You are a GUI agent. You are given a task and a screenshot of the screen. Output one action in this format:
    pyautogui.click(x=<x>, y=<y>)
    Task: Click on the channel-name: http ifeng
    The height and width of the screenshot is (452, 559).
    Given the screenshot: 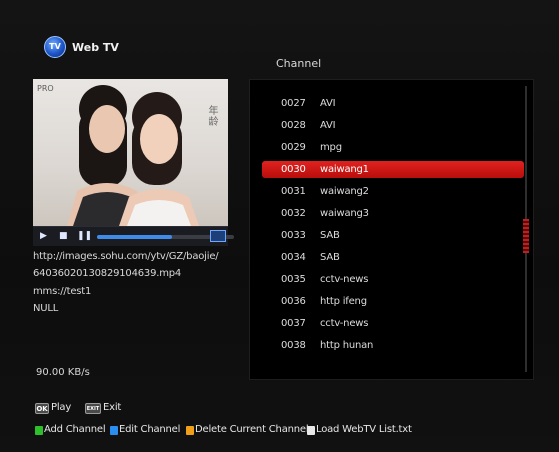 What is the action you would take?
    pyautogui.click(x=343, y=301)
    